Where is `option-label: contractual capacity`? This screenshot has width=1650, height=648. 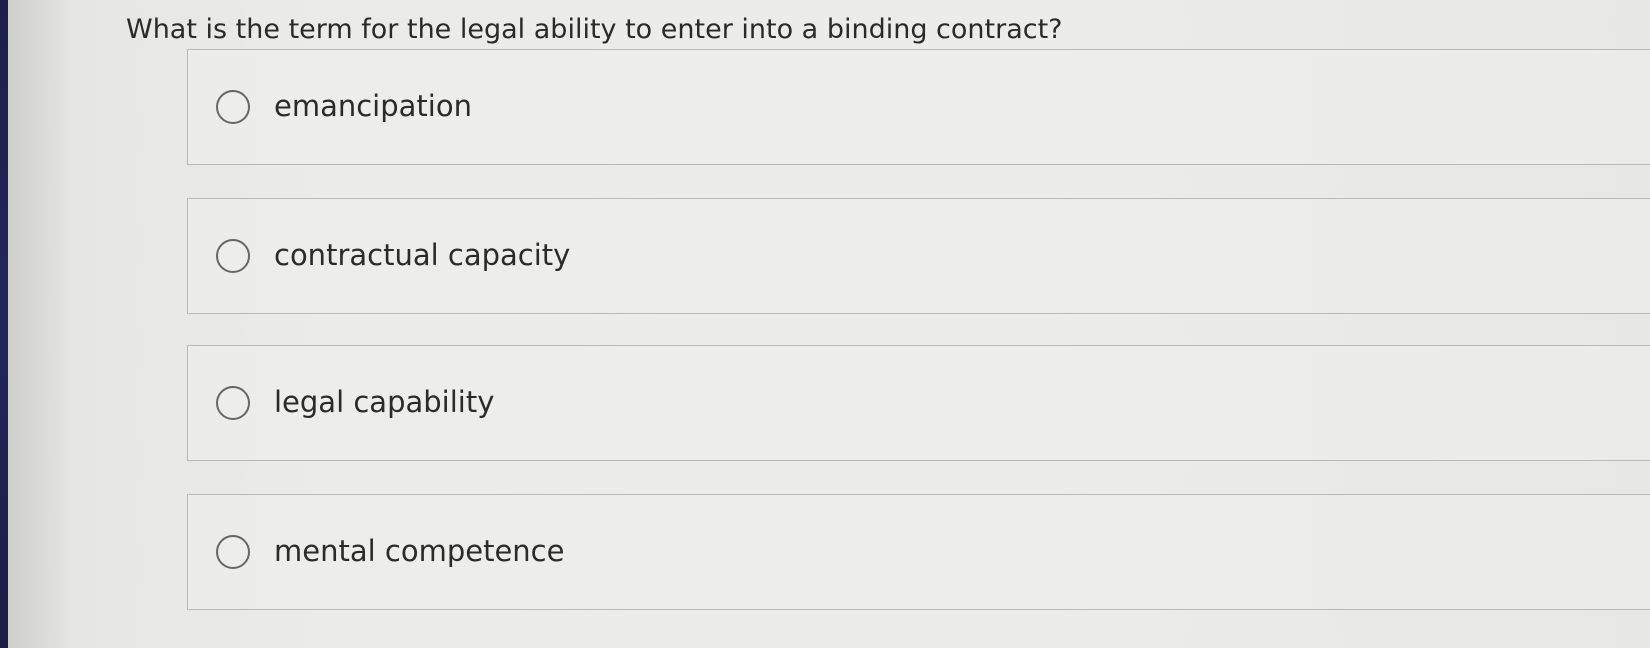
option-label: contractual capacity is located at coordinates (422, 255).